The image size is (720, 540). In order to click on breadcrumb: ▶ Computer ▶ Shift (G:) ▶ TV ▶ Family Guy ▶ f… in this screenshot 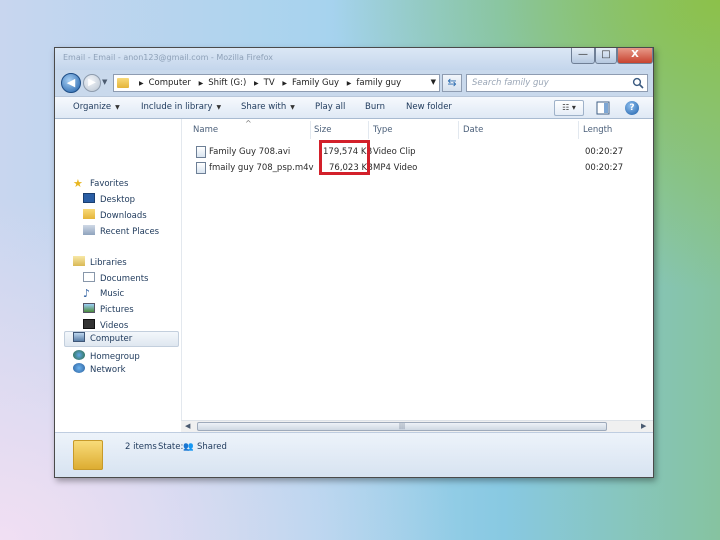, I will do `click(267, 83)`.